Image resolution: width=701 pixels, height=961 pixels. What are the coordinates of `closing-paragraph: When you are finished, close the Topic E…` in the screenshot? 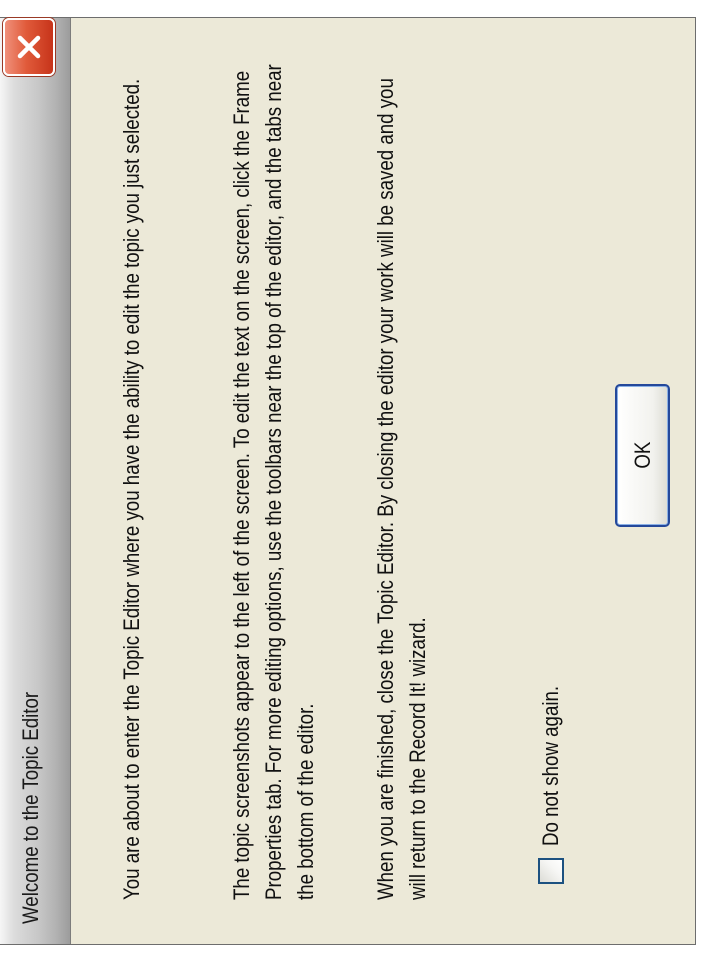 It's located at (401, 489).